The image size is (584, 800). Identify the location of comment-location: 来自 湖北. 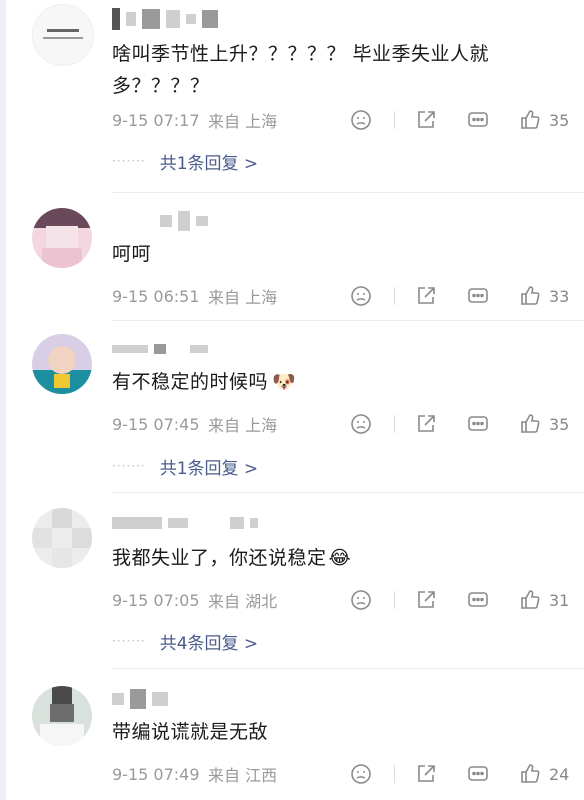
(243, 601).